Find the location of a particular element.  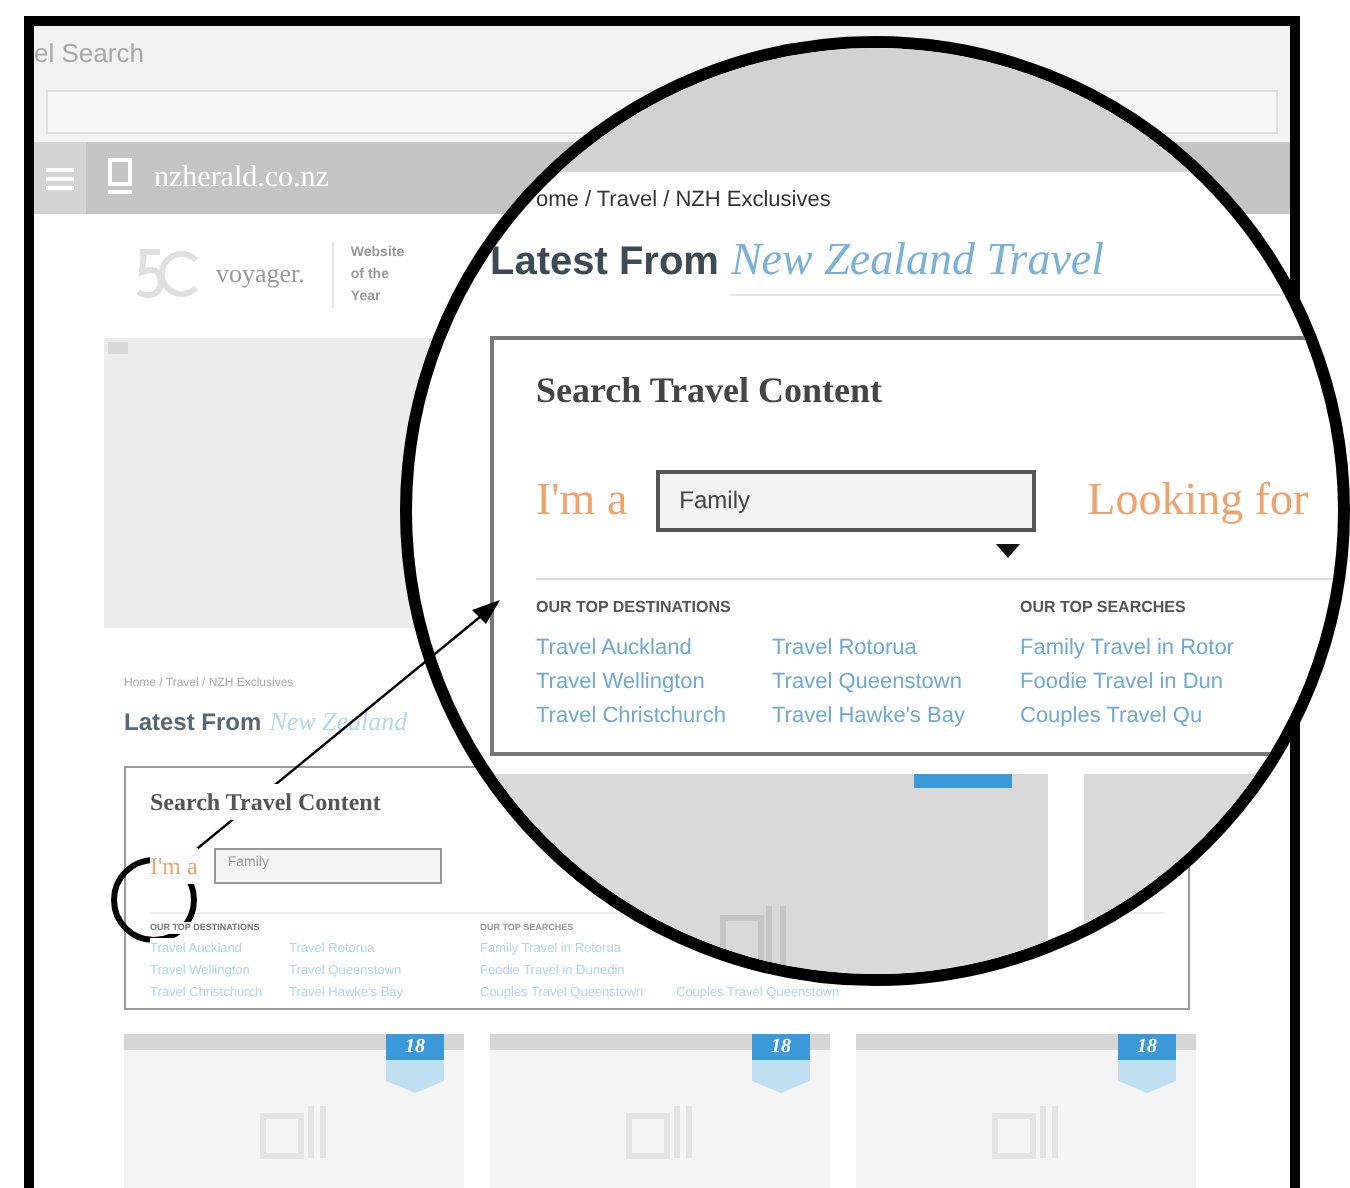

award-logo-icon is located at coordinates (166, 274).